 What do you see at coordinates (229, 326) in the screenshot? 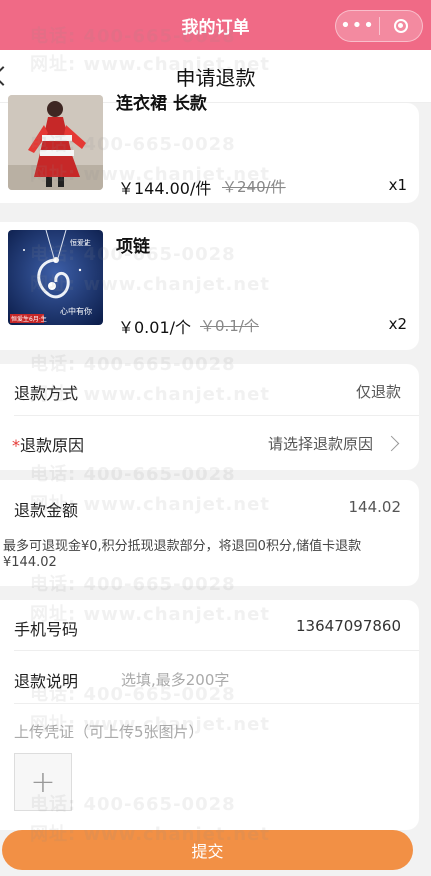
I see `product-original-price: ￥0.1/个` at bounding box center [229, 326].